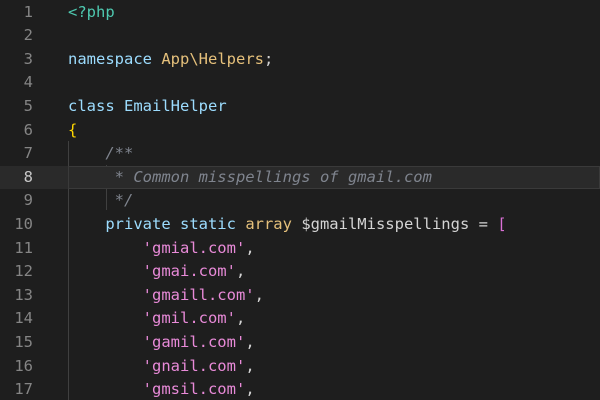  Describe the element at coordinates (502, 223) in the screenshot. I see `code-token-bracket: [` at that location.